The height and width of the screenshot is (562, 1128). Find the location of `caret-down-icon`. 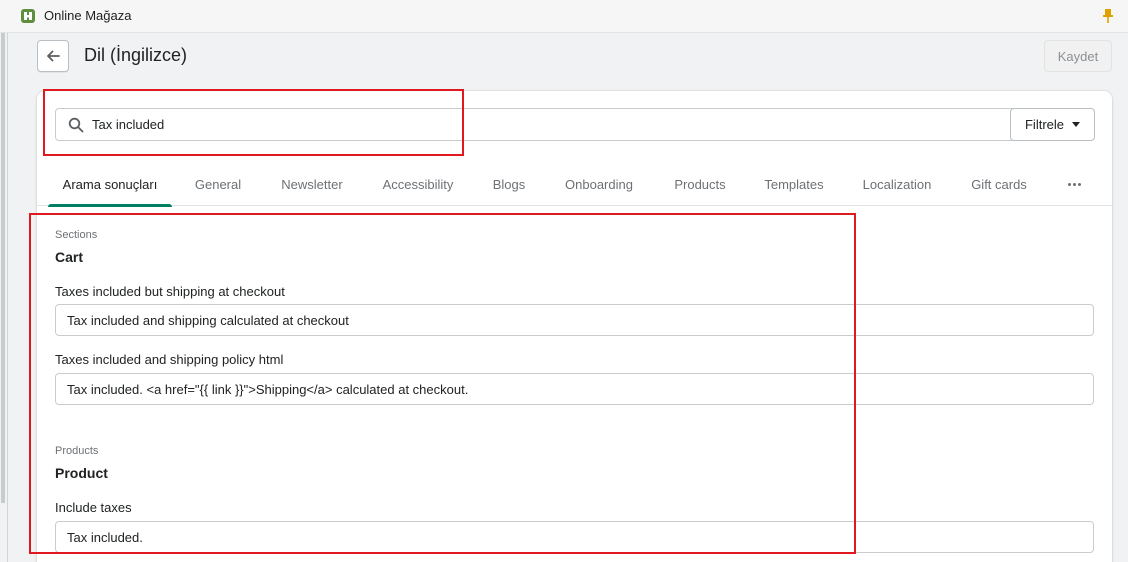

caret-down-icon is located at coordinates (1076, 124).